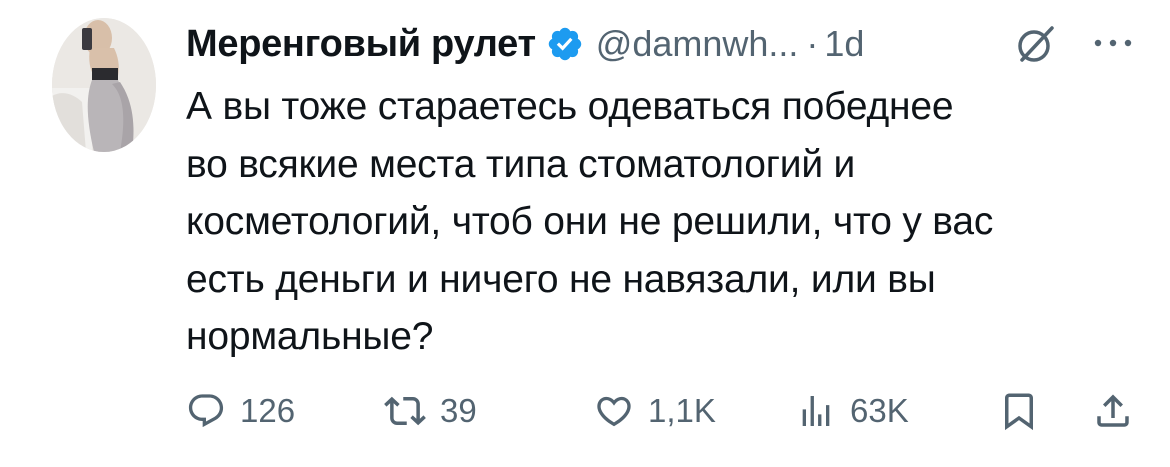 This screenshot has width=1170, height=467. Describe the element at coordinates (561, 279) in the screenshot. I see `tweet-text-line: есть деньги и ничего не навязали, или вы` at that location.